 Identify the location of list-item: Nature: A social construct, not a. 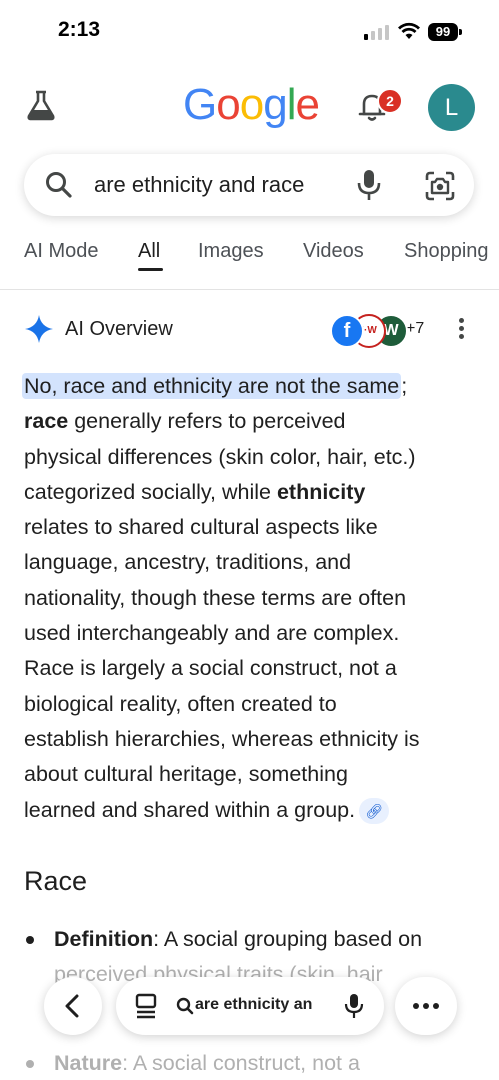
(192, 1063).